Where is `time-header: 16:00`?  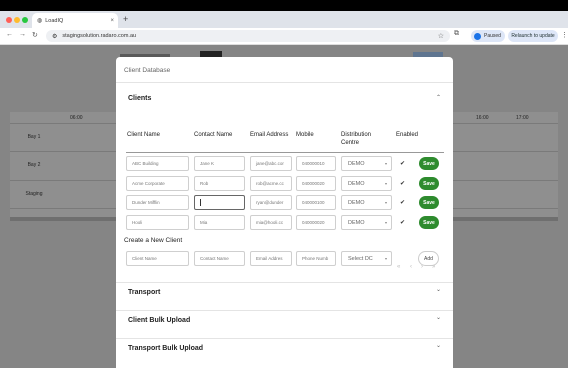 time-header: 16:00 is located at coordinates (482, 118).